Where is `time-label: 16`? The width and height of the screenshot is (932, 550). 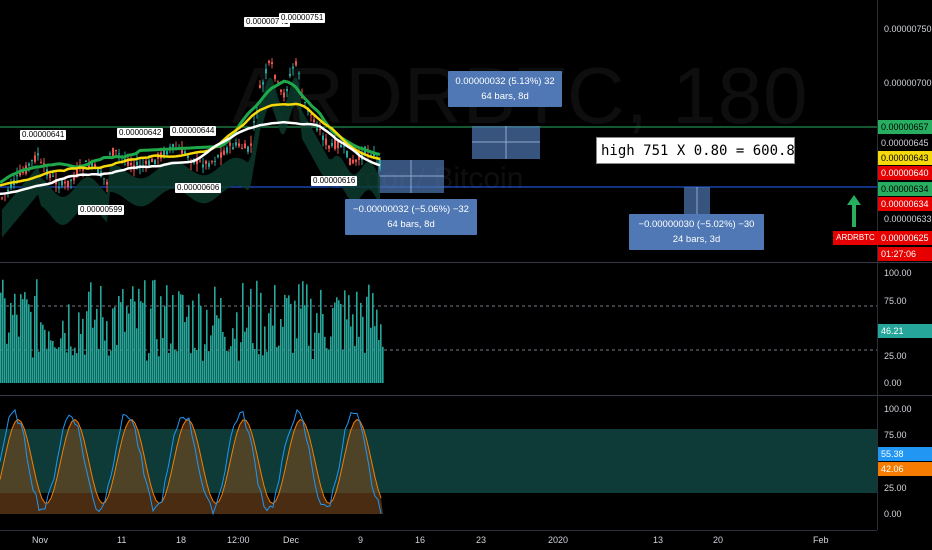
time-label: 16 is located at coordinates (420, 540).